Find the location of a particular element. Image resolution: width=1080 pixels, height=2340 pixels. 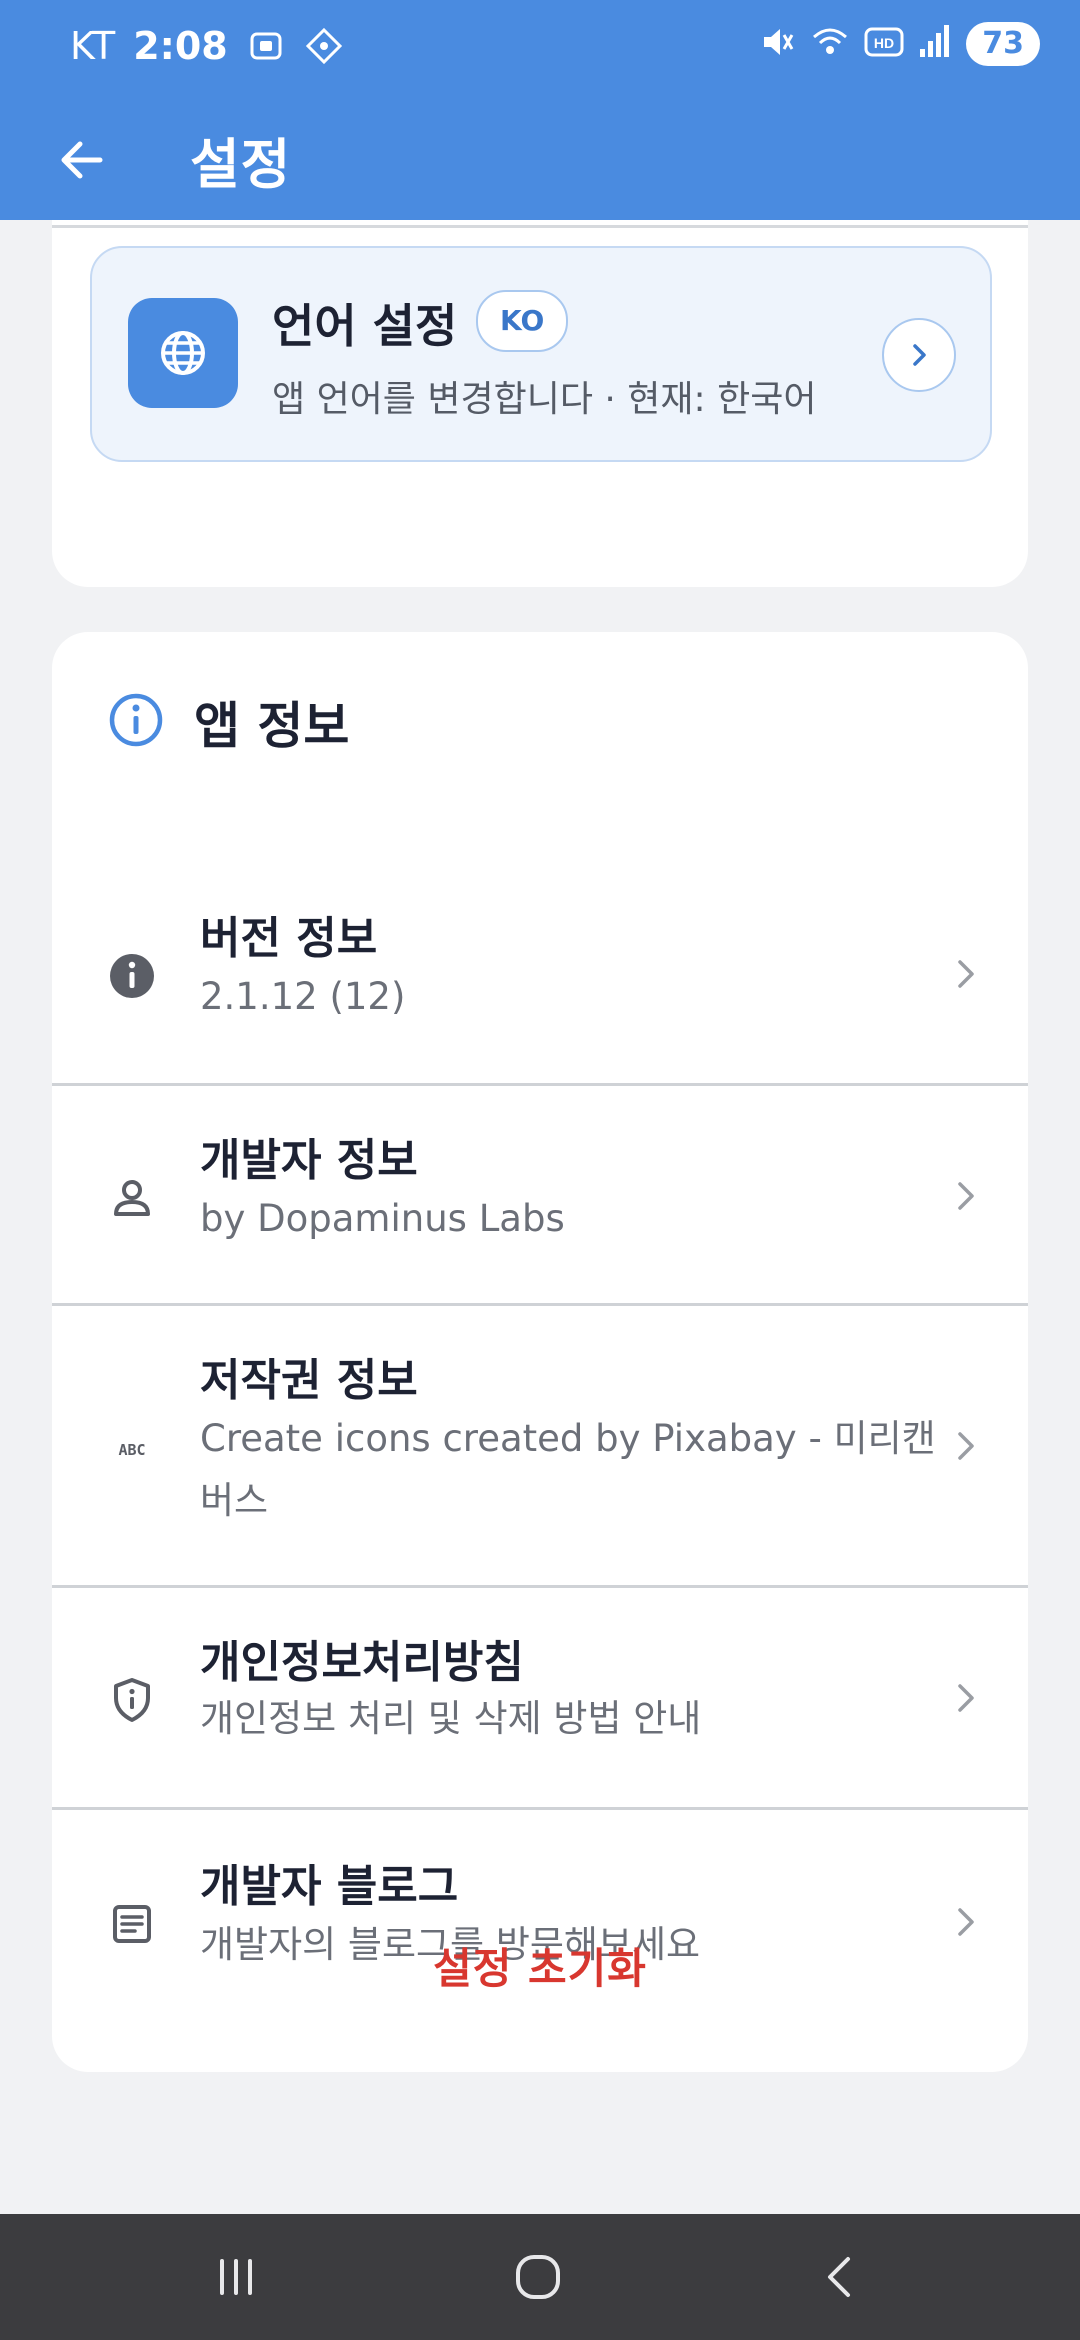

svg-text: HD is located at coordinates (884, 43).